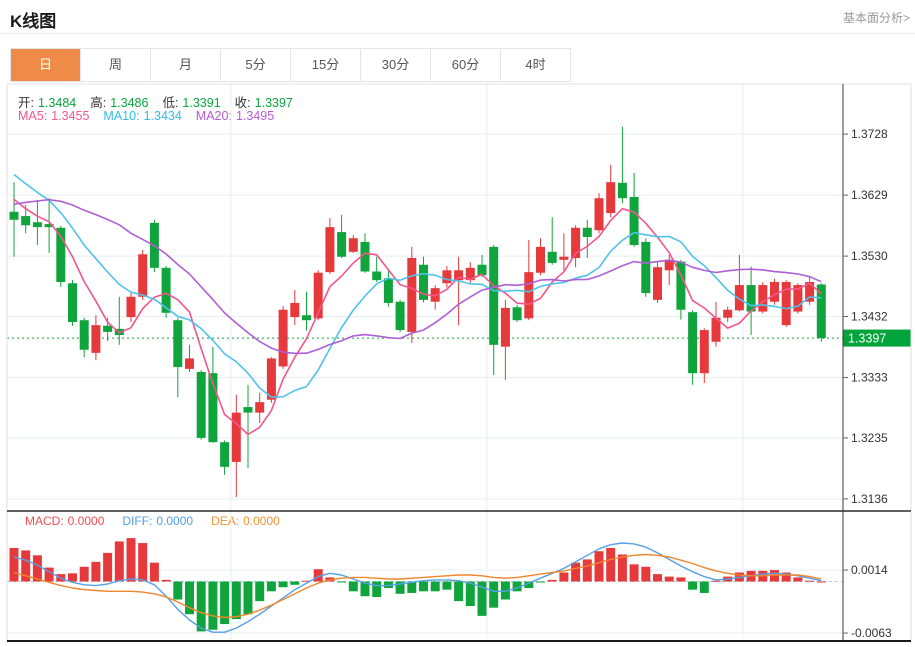 The width and height of the screenshot is (915, 647). What do you see at coordinates (869, 317) in the screenshot?
I see `y-axis-tick-label: 1.3432` at bounding box center [869, 317].